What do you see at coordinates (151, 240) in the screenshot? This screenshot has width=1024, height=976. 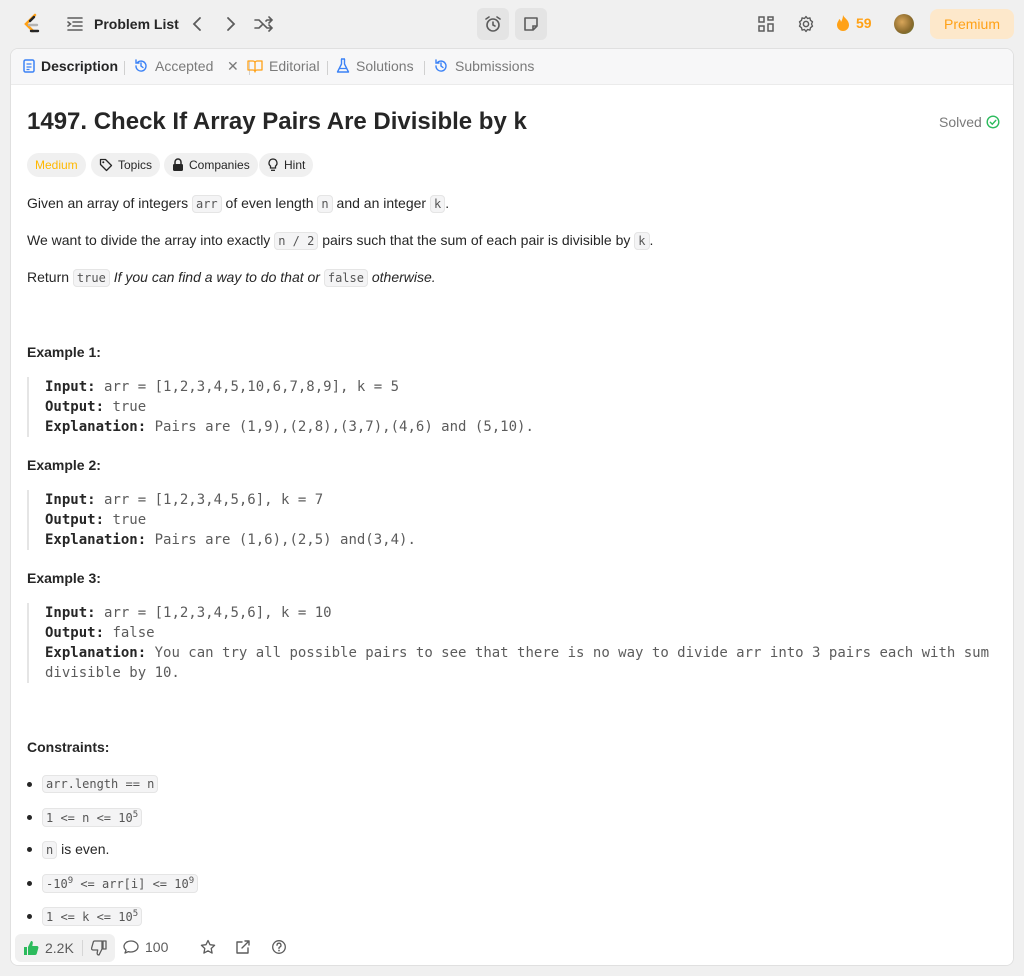 I see `text: We want to divide the array into exactly` at bounding box center [151, 240].